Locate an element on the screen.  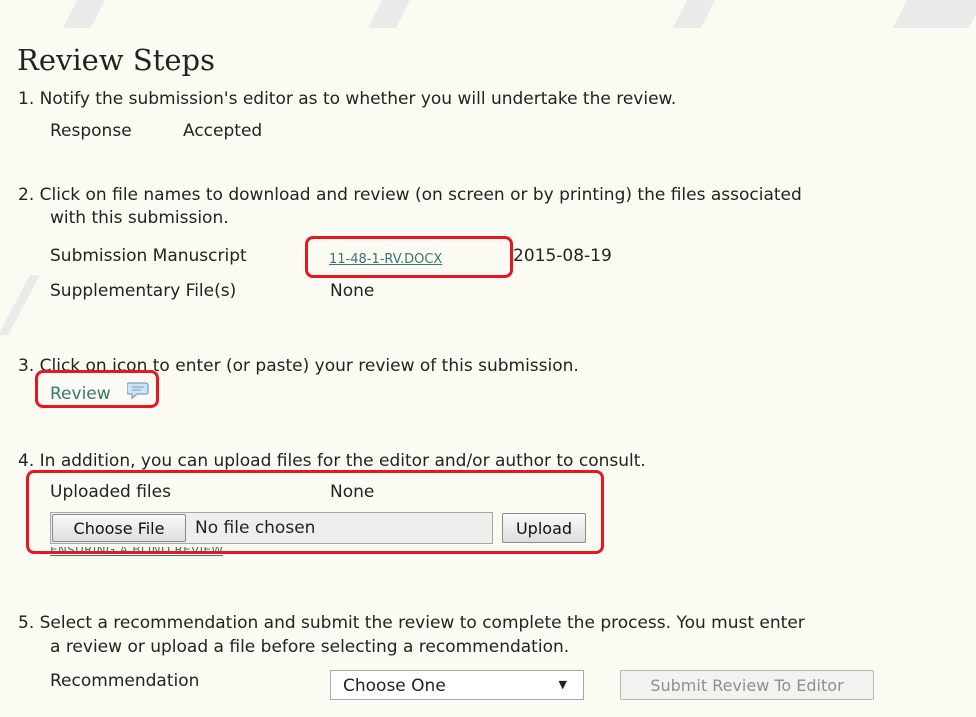
highlight-review-link is located at coordinates (97, 389).